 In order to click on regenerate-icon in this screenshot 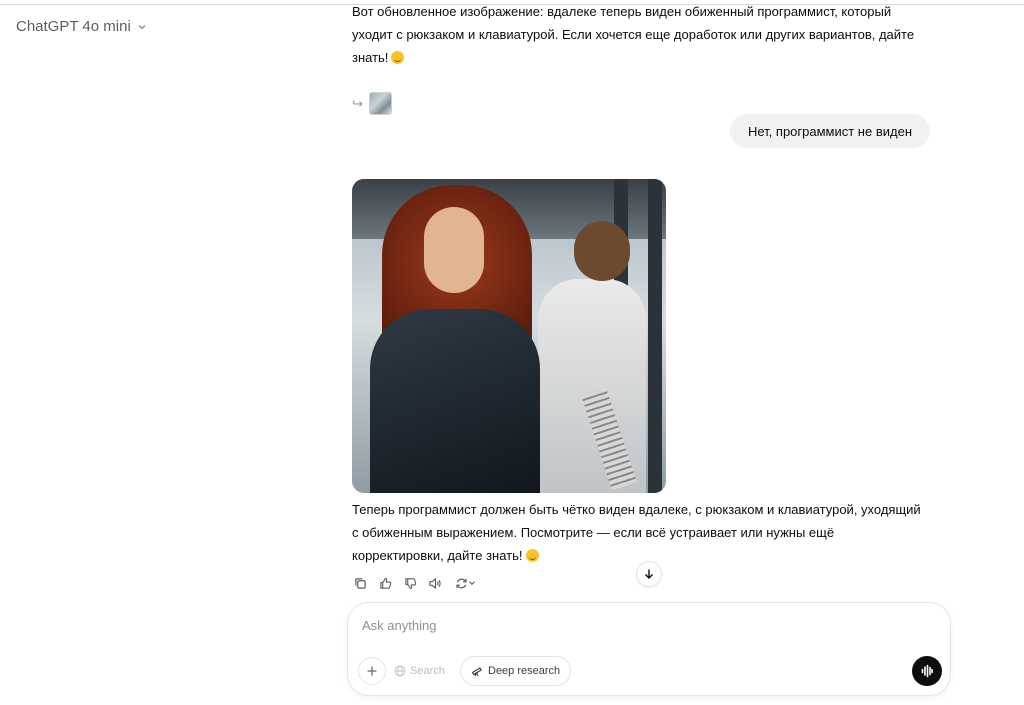, I will do `click(461, 583)`.